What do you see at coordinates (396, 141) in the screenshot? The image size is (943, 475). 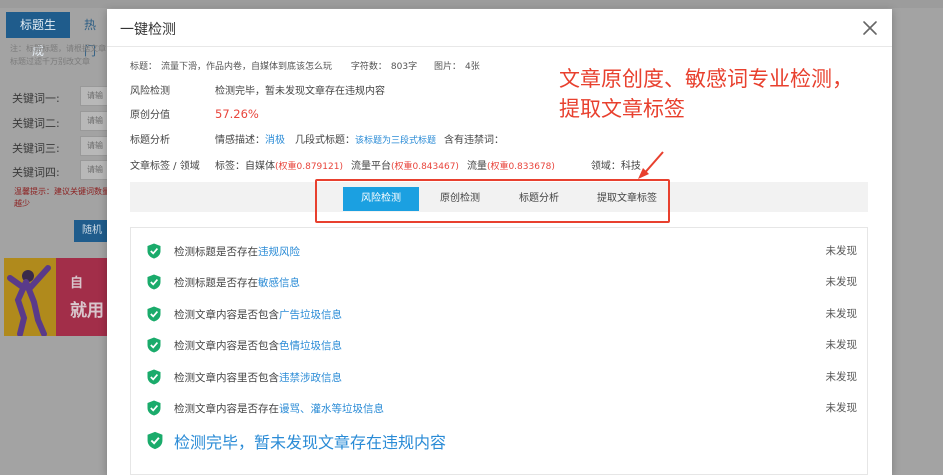 I see `segment-value: 该标题为三段式标题` at bounding box center [396, 141].